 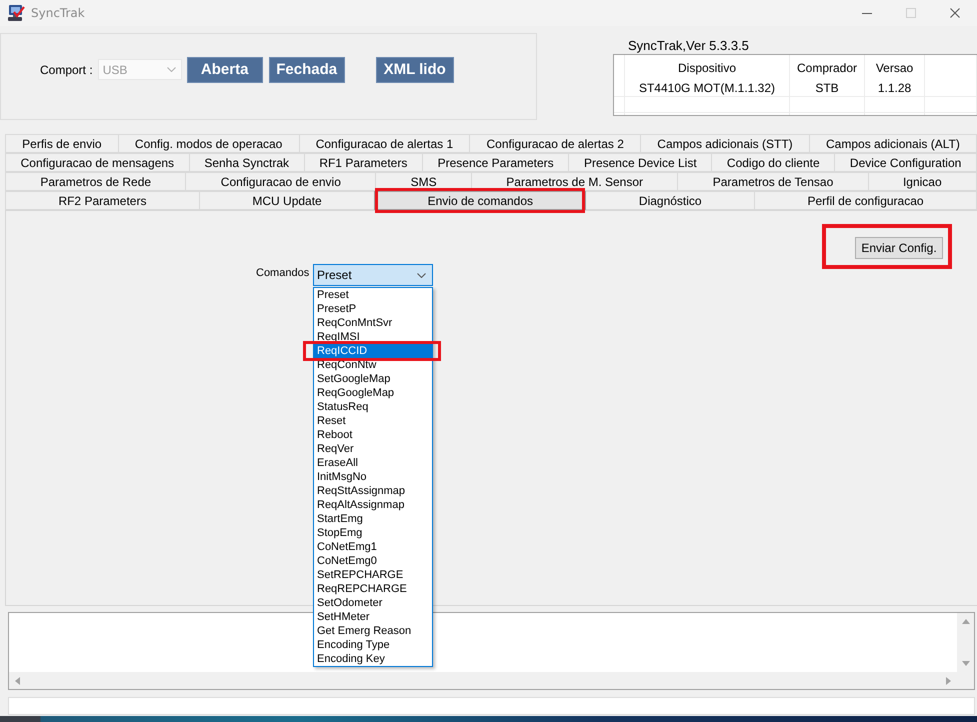 What do you see at coordinates (373, 519) in the screenshot?
I see `dropdown-option: StartEmg` at bounding box center [373, 519].